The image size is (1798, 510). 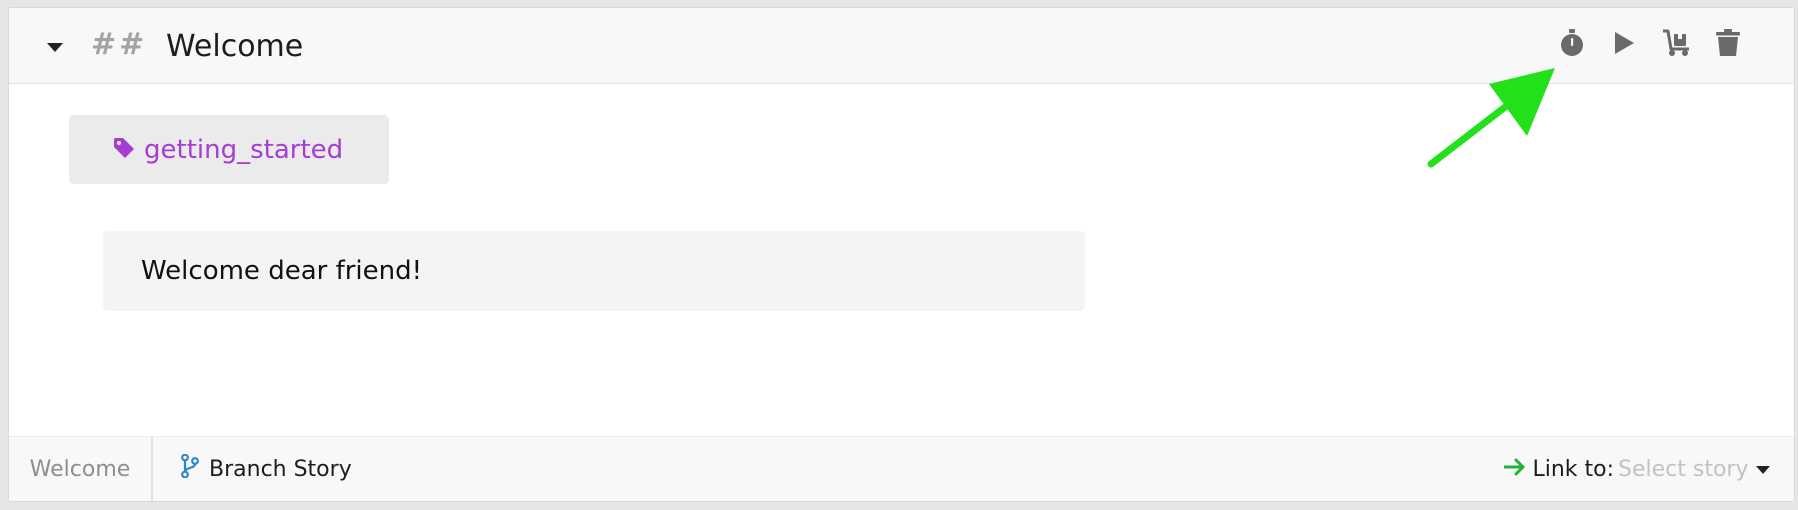 What do you see at coordinates (1514, 469) in the screenshot?
I see `arrow-right-icon` at bounding box center [1514, 469].